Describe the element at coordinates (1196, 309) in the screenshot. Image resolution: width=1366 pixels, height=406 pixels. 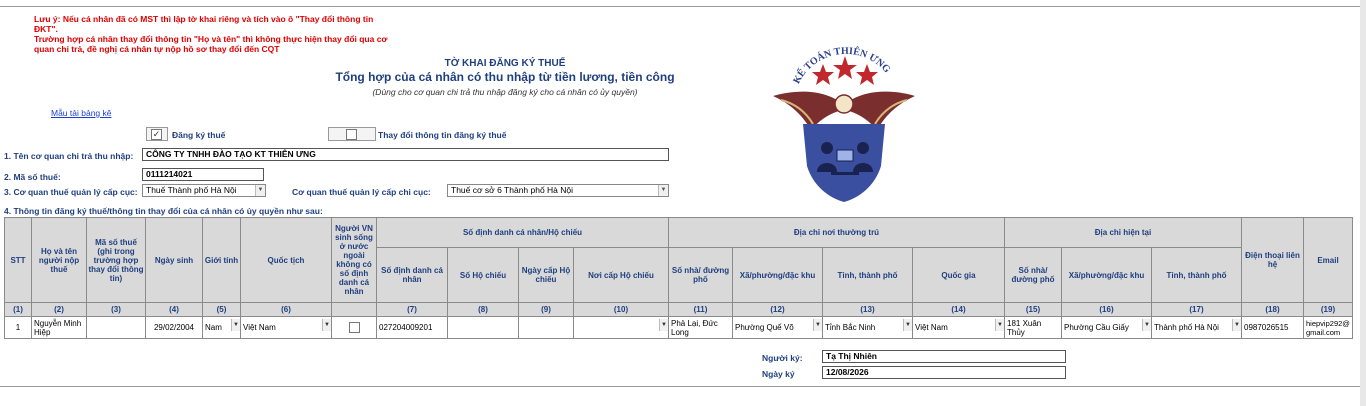
I see `col-number: (17)` at that location.